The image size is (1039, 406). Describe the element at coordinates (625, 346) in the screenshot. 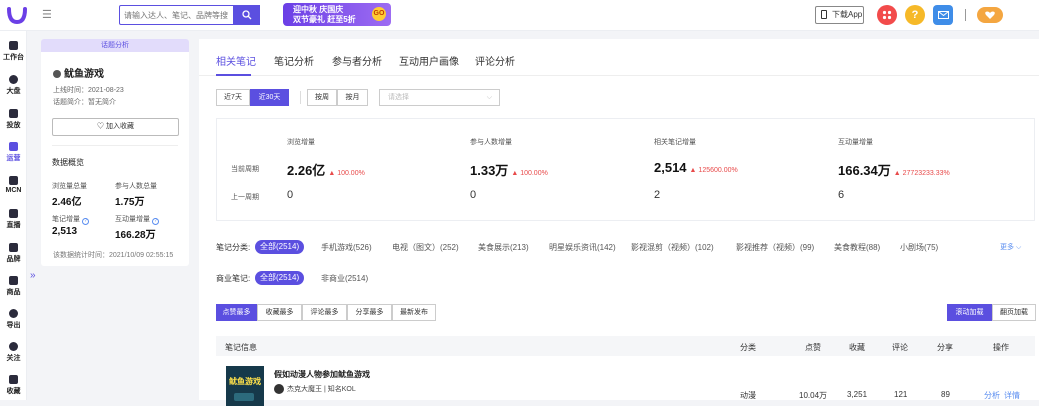

I see `table-header: 笔记信息 分类 点赞 收藏 评论 分享 操作` at that location.